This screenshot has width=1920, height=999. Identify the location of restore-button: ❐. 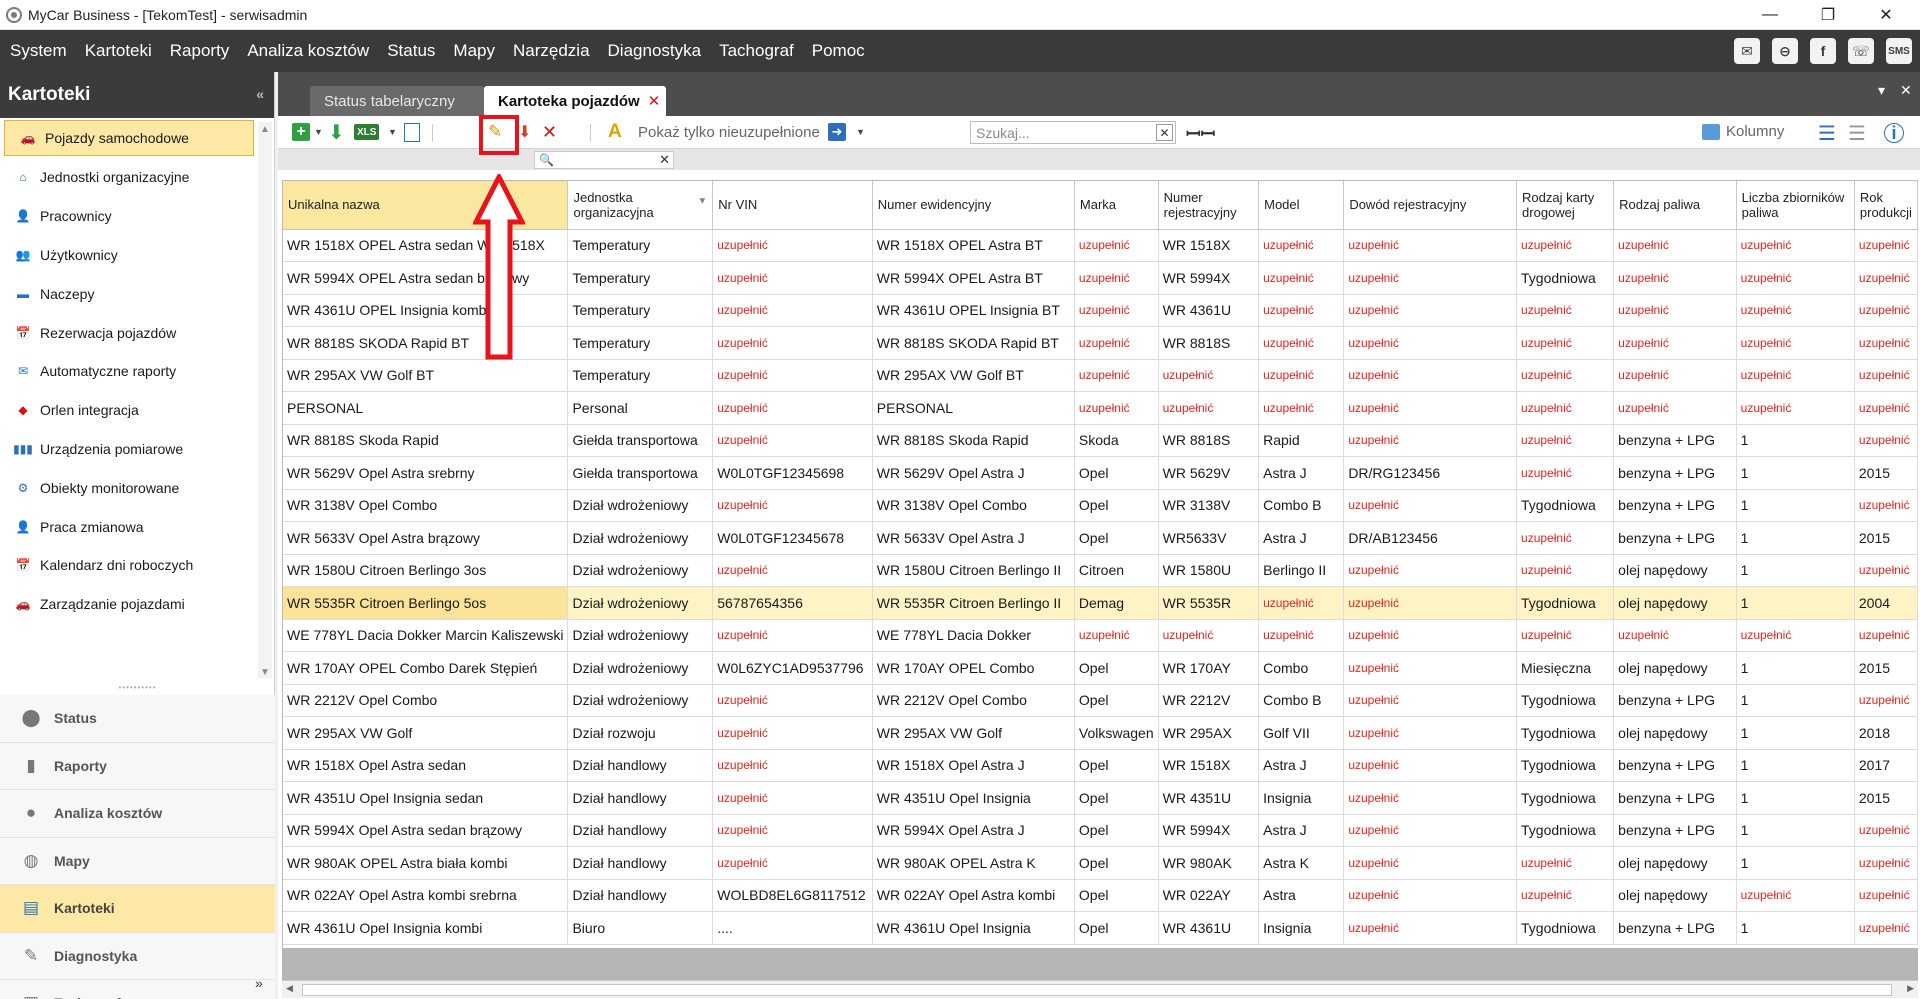
(1828, 15).